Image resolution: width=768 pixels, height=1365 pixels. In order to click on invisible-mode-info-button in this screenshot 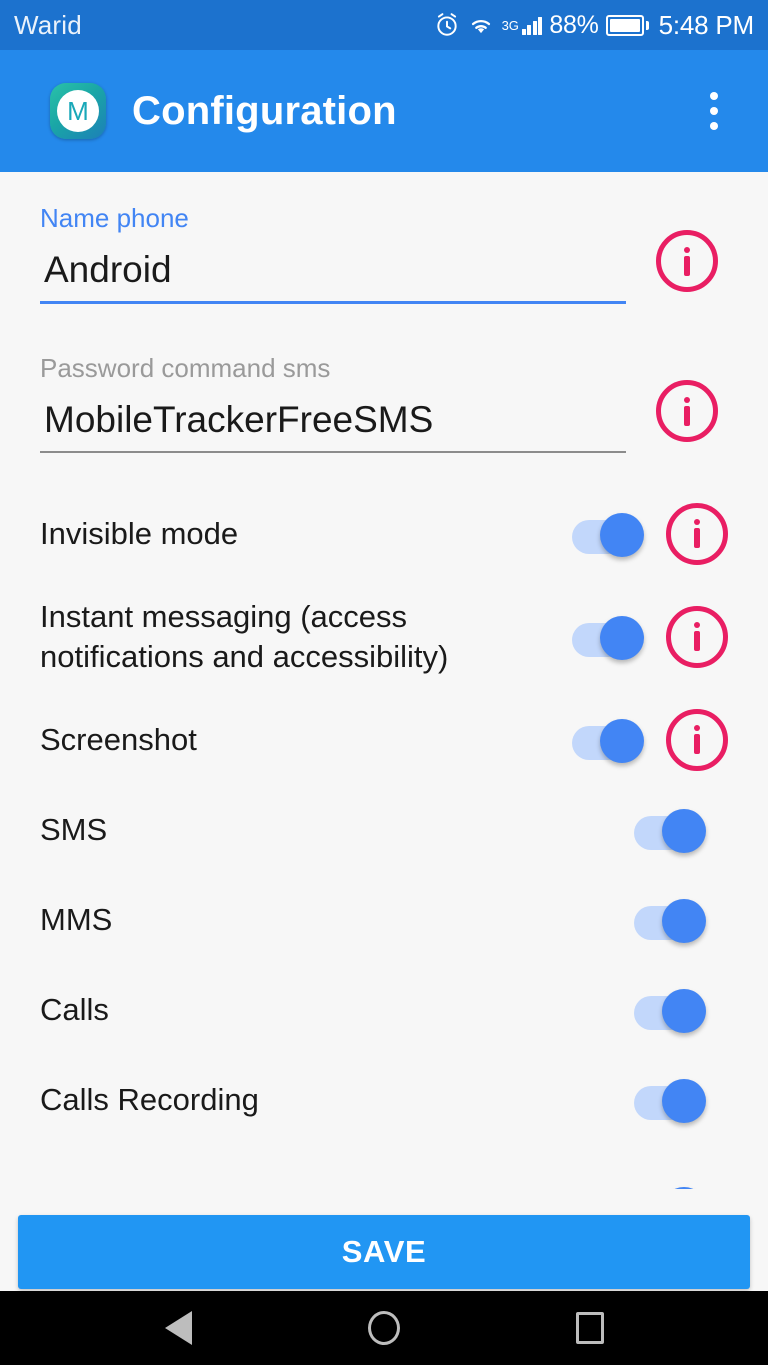, I will do `click(697, 533)`.